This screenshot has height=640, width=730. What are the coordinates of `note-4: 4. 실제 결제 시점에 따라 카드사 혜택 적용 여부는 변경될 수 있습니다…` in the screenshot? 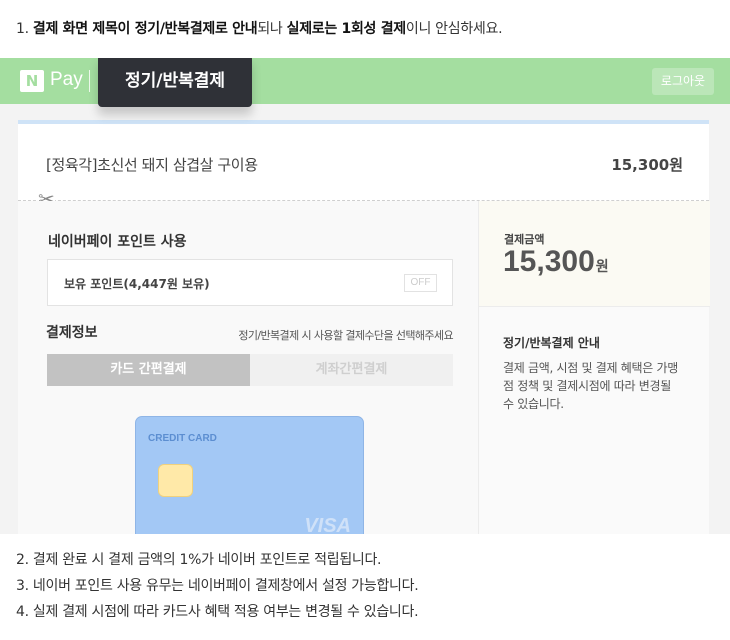 It's located at (217, 612).